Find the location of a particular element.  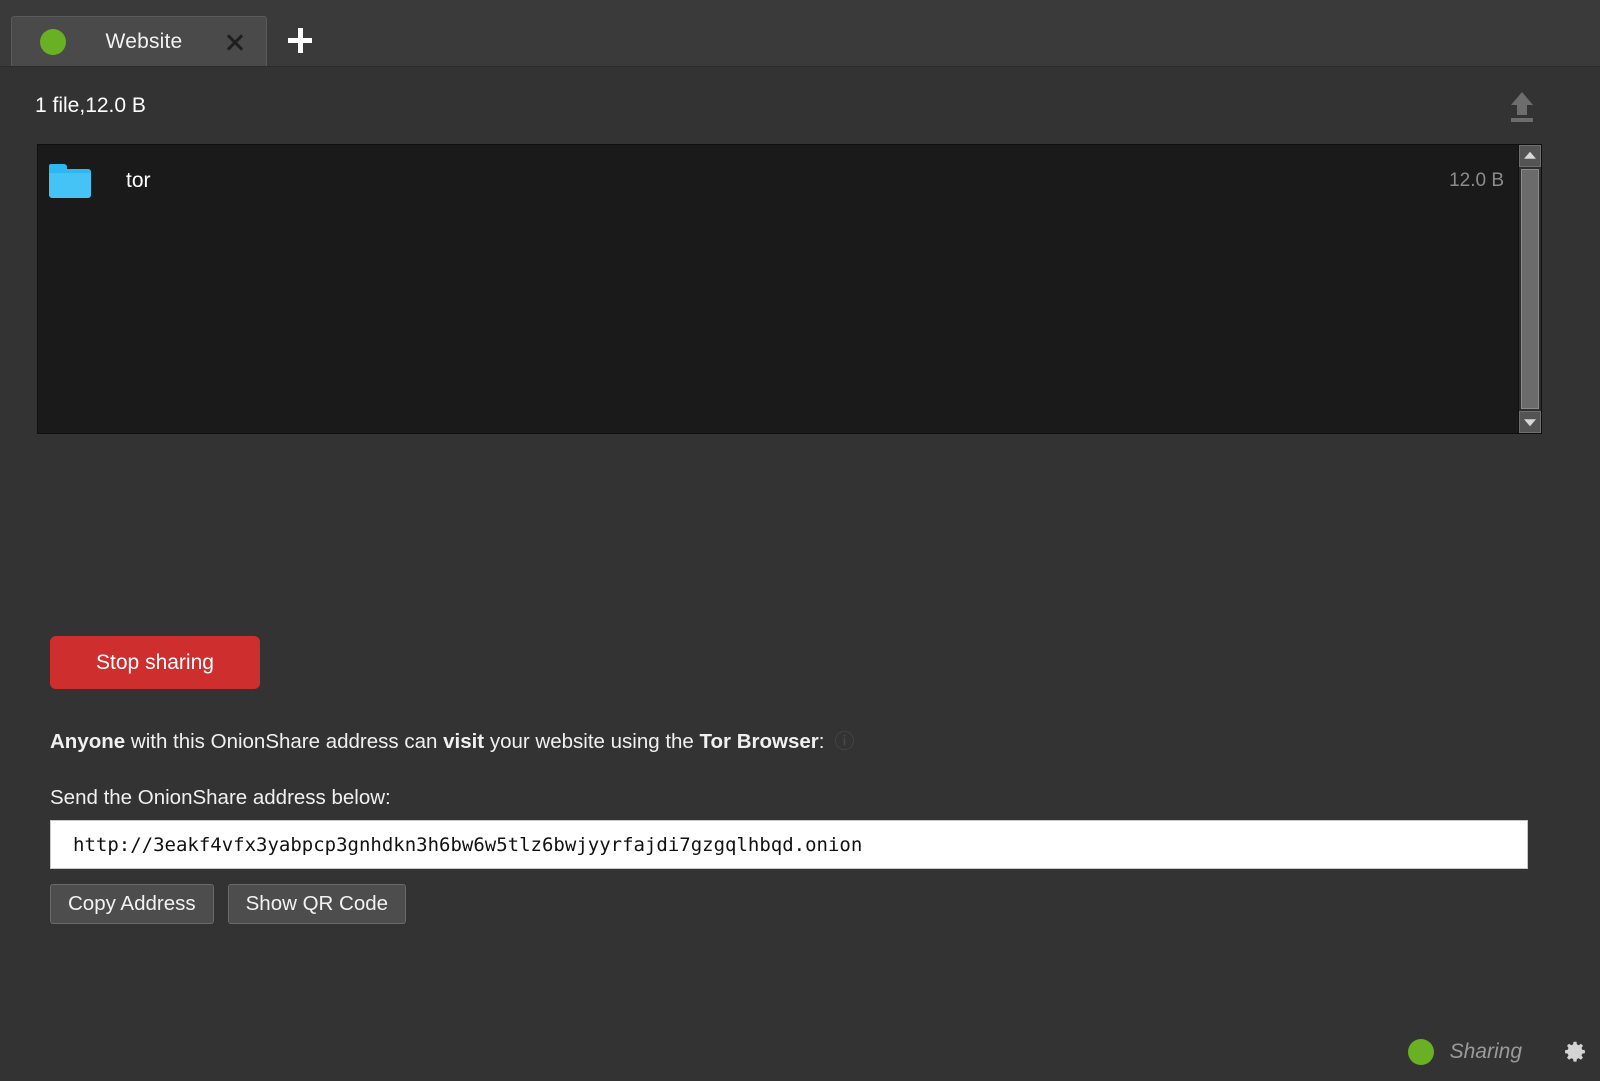

stop-sharing-button: Stop sharing is located at coordinates (155, 662).